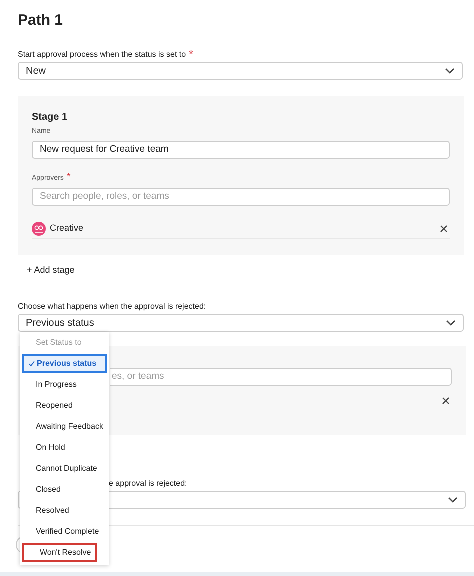 This screenshot has height=576, width=474. I want to click on approver-name: Creative, so click(67, 228).